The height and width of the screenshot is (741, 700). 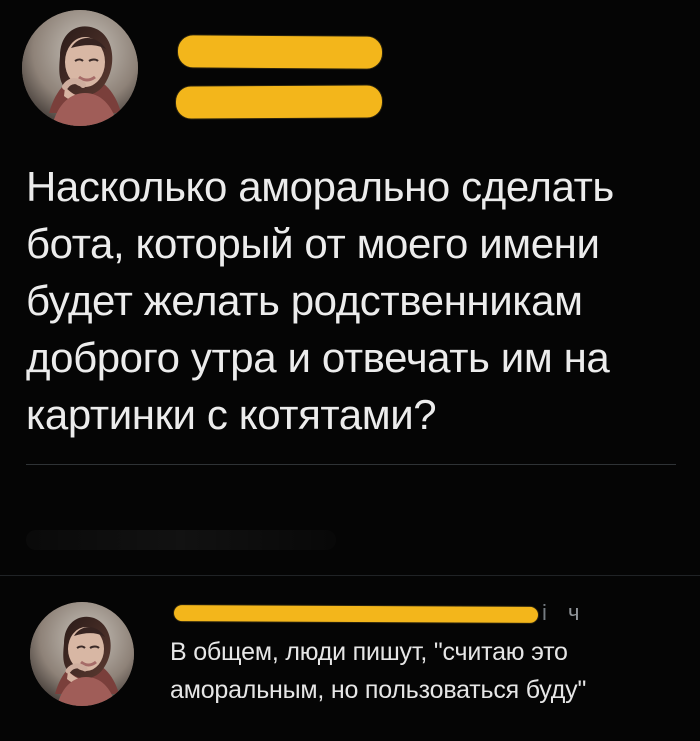 I want to click on reply-author-avatar, so click(x=82, y=654).